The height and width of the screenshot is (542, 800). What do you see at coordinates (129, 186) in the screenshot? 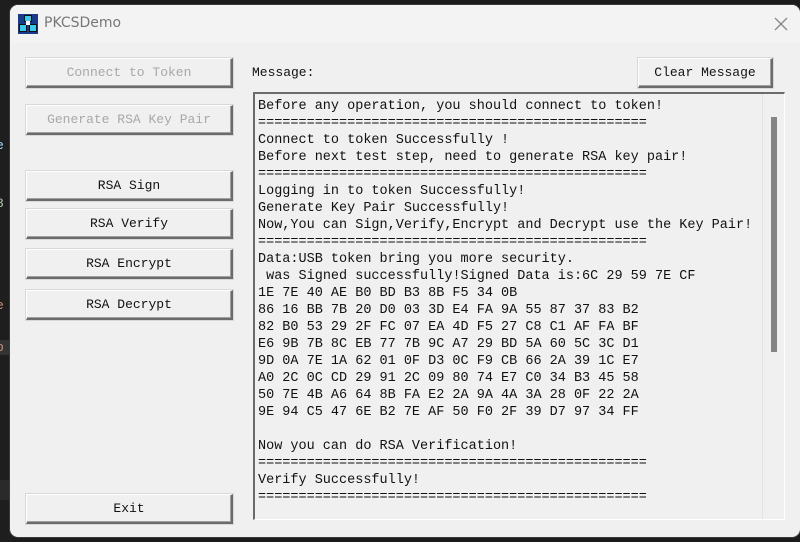
I see `rsa-sign-button: RSA Sign` at bounding box center [129, 186].